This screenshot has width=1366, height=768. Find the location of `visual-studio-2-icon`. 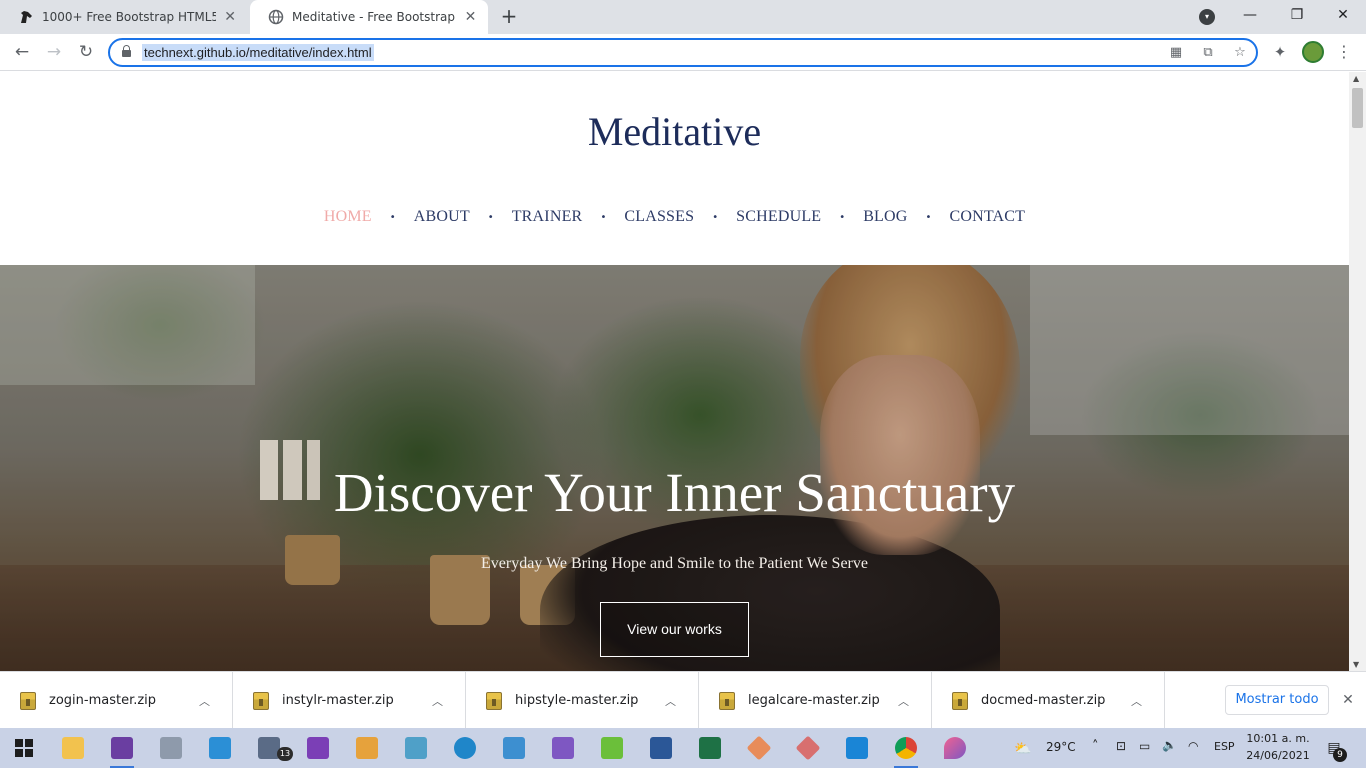

visual-studio-2-icon is located at coordinates (318, 748).